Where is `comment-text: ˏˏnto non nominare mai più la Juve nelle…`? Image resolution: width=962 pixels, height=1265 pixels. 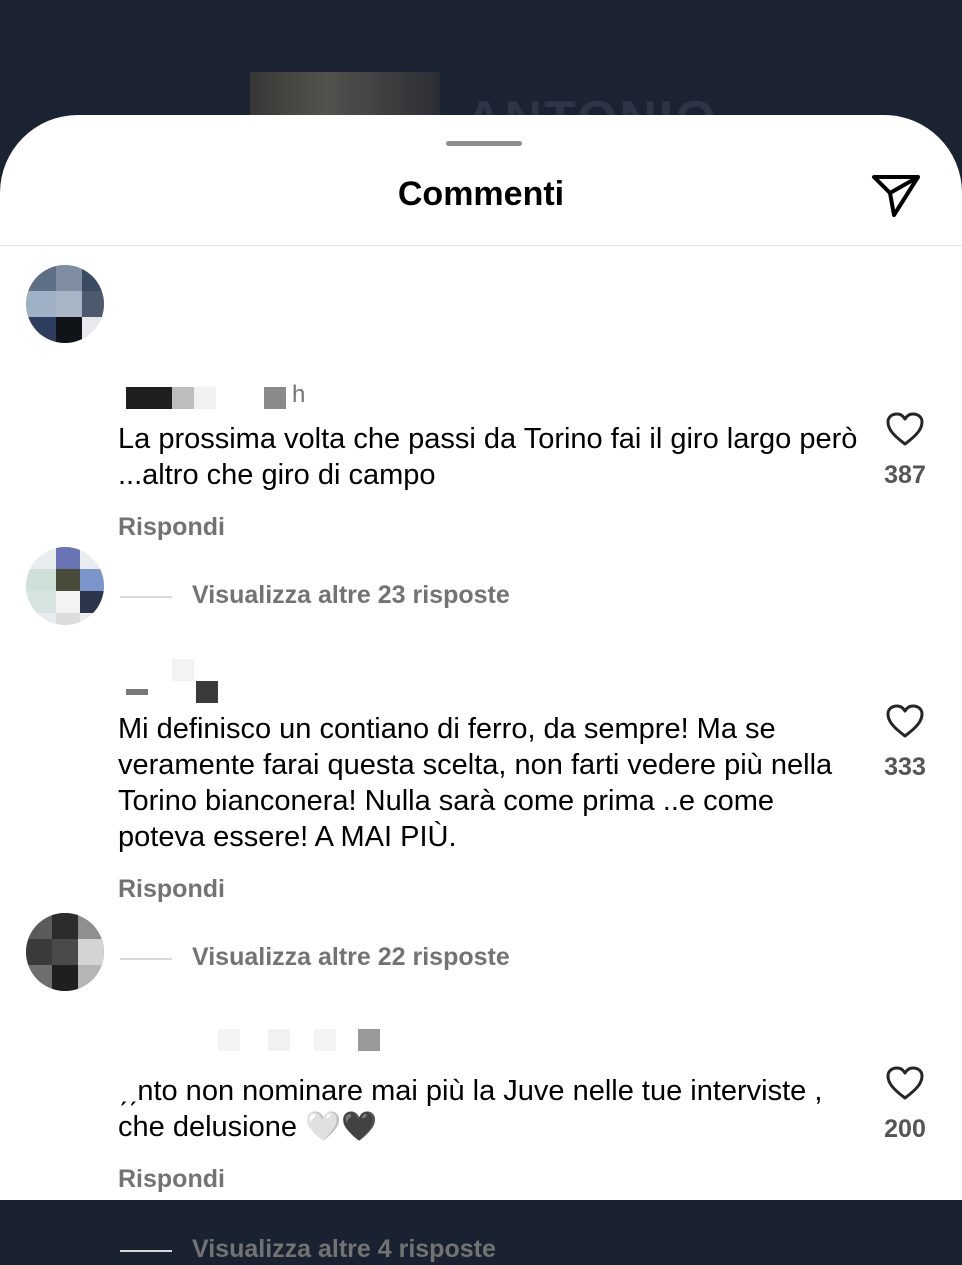
comment-text: ˏˏnto non nominare mai più la Juve nelle… is located at coordinates (470, 1109).